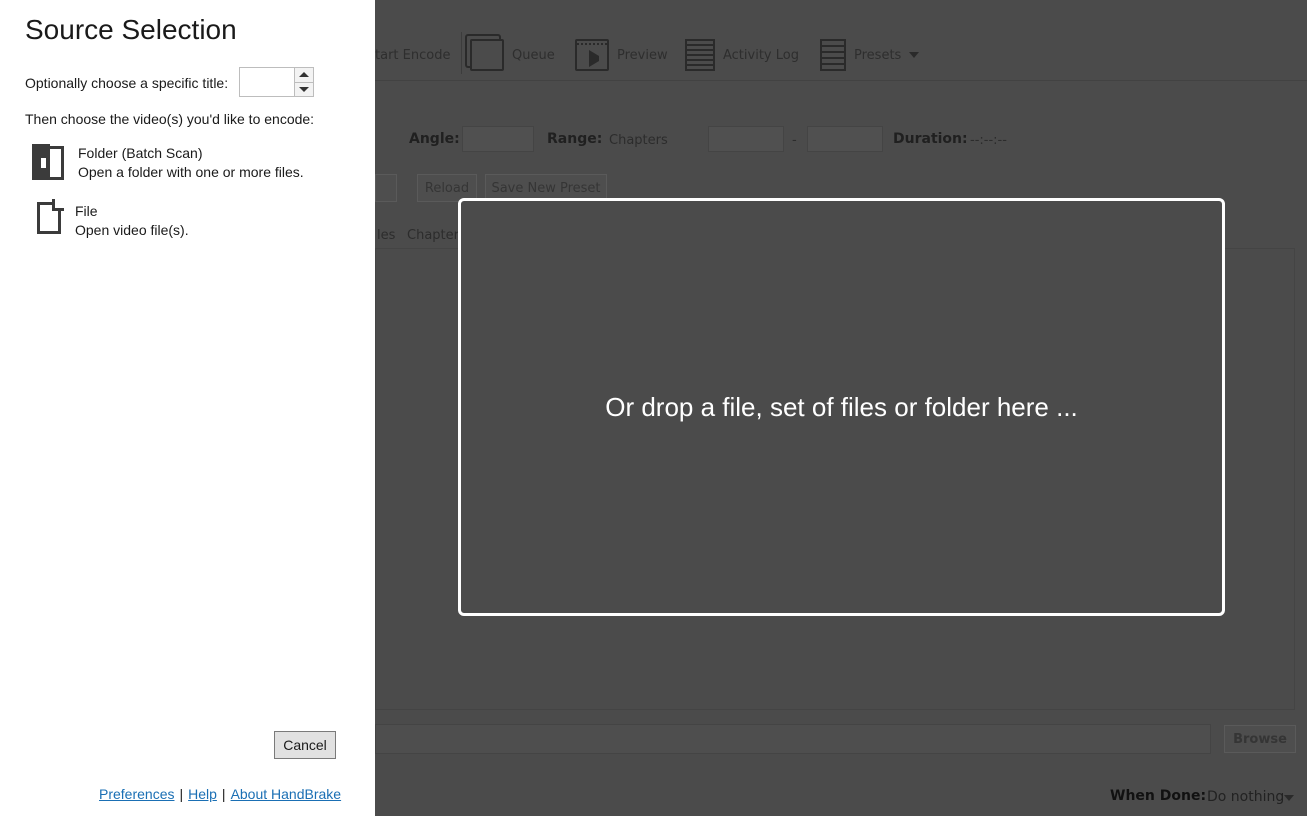 The width and height of the screenshot is (1307, 816). What do you see at coordinates (638, 140) in the screenshot?
I see `range-dropdown: Chapters` at bounding box center [638, 140].